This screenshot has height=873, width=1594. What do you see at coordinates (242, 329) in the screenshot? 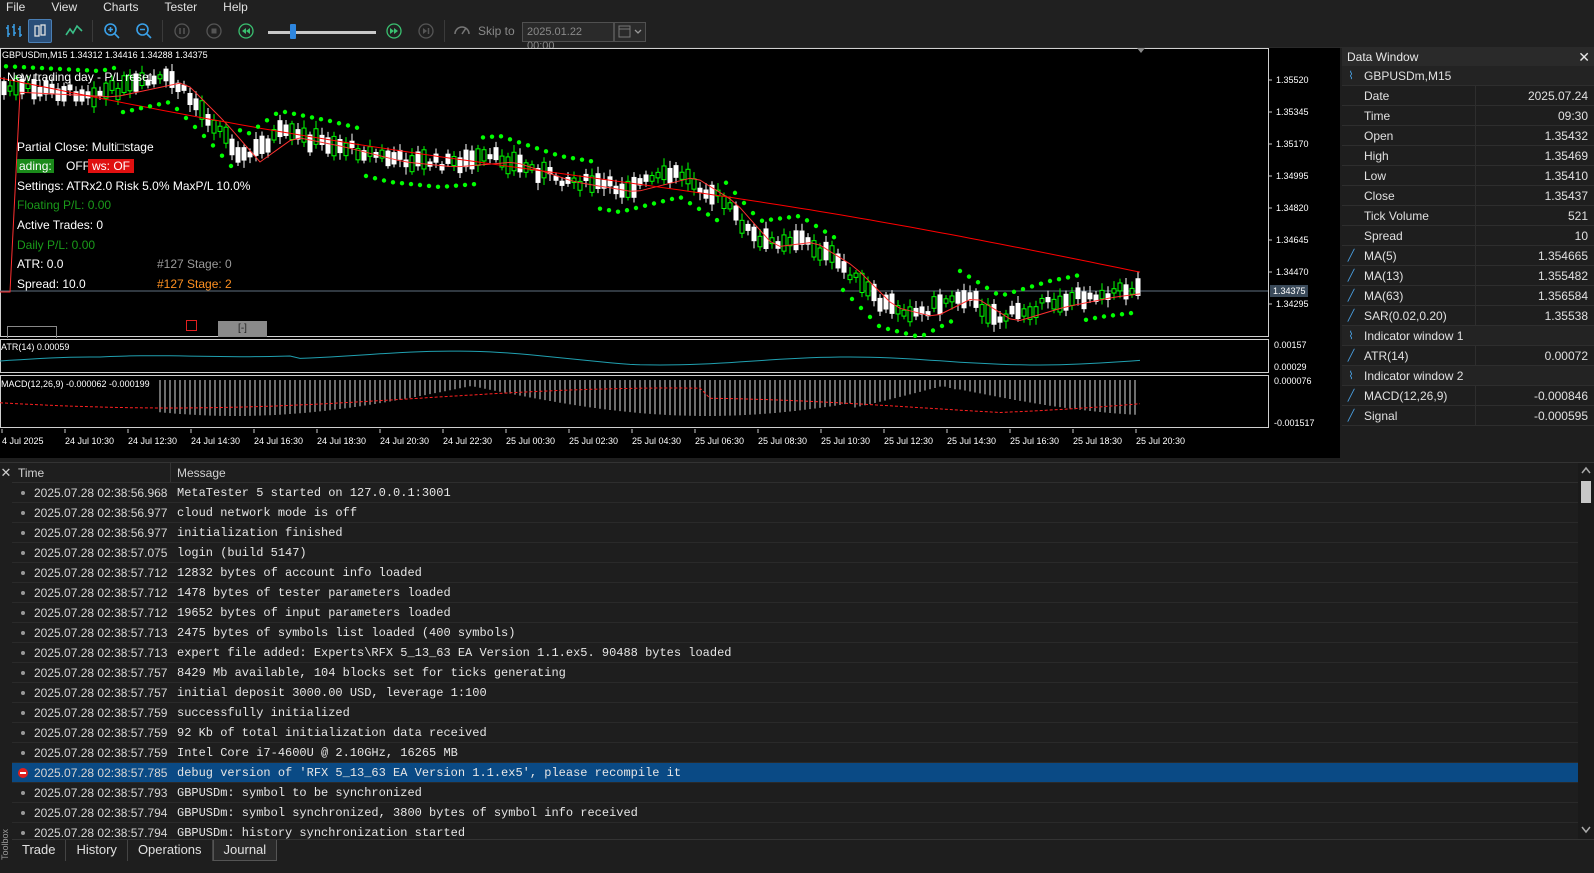
I see `minimize-panel-button: [-]` at bounding box center [242, 329].